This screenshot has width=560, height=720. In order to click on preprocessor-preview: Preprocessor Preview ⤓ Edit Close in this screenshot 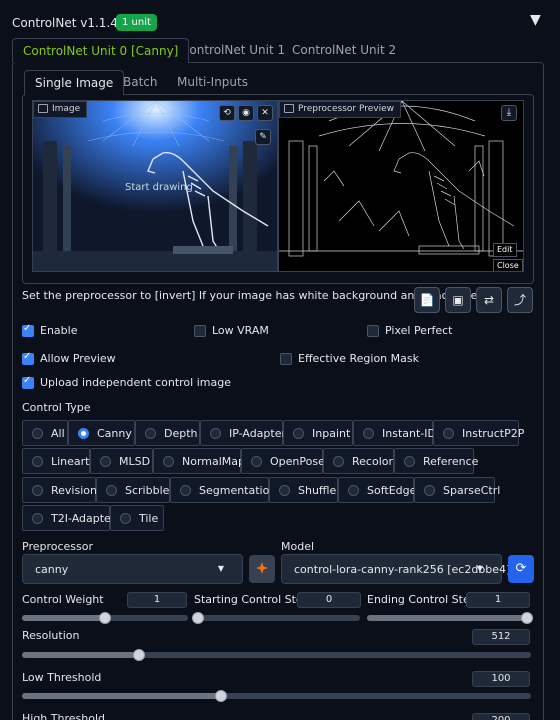, I will do `click(401, 186)`.